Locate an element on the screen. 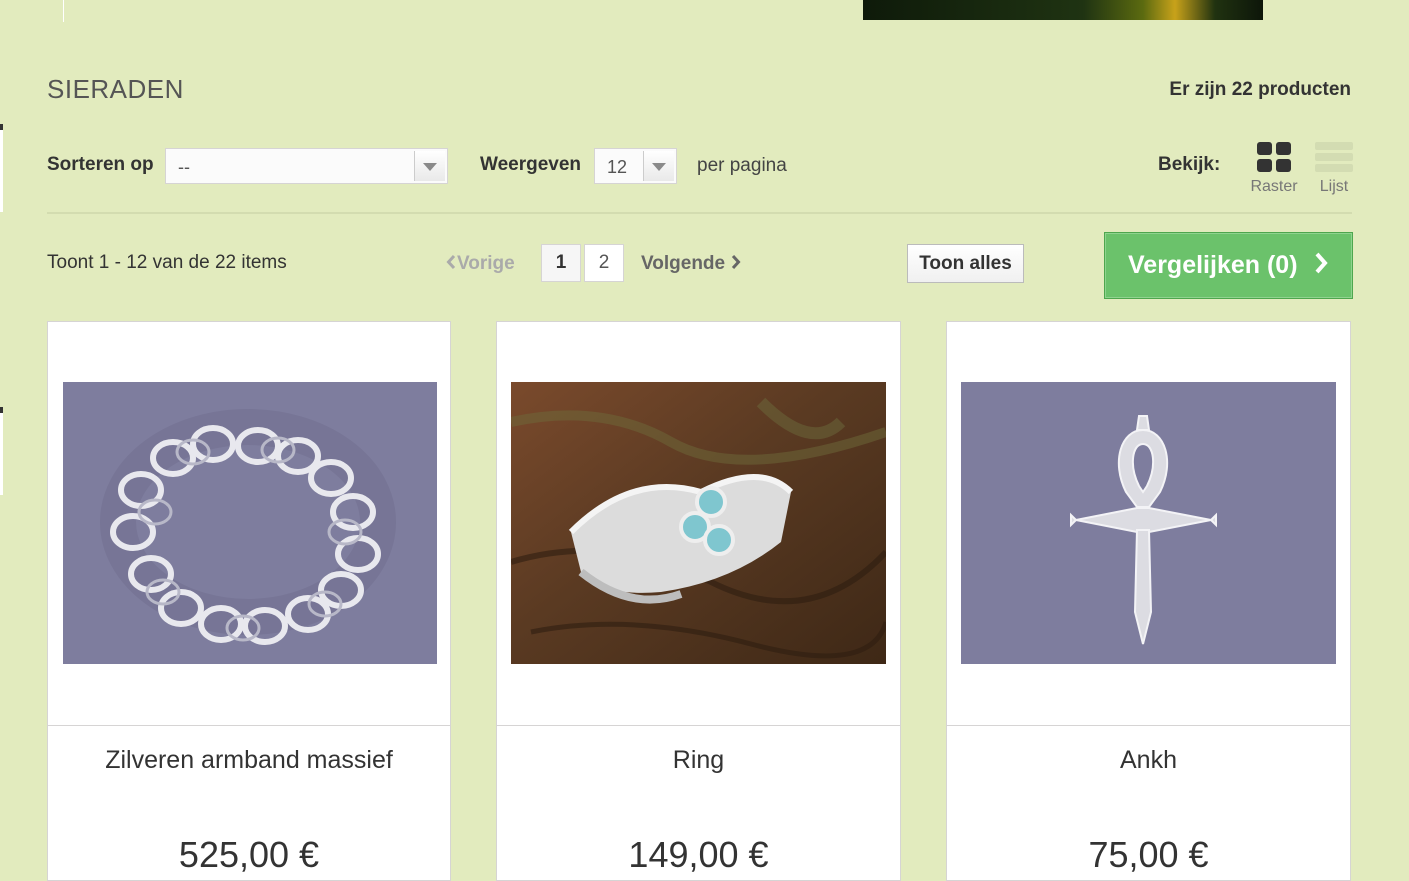  next-page-label: Volgende is located at coordinates (683, 263).